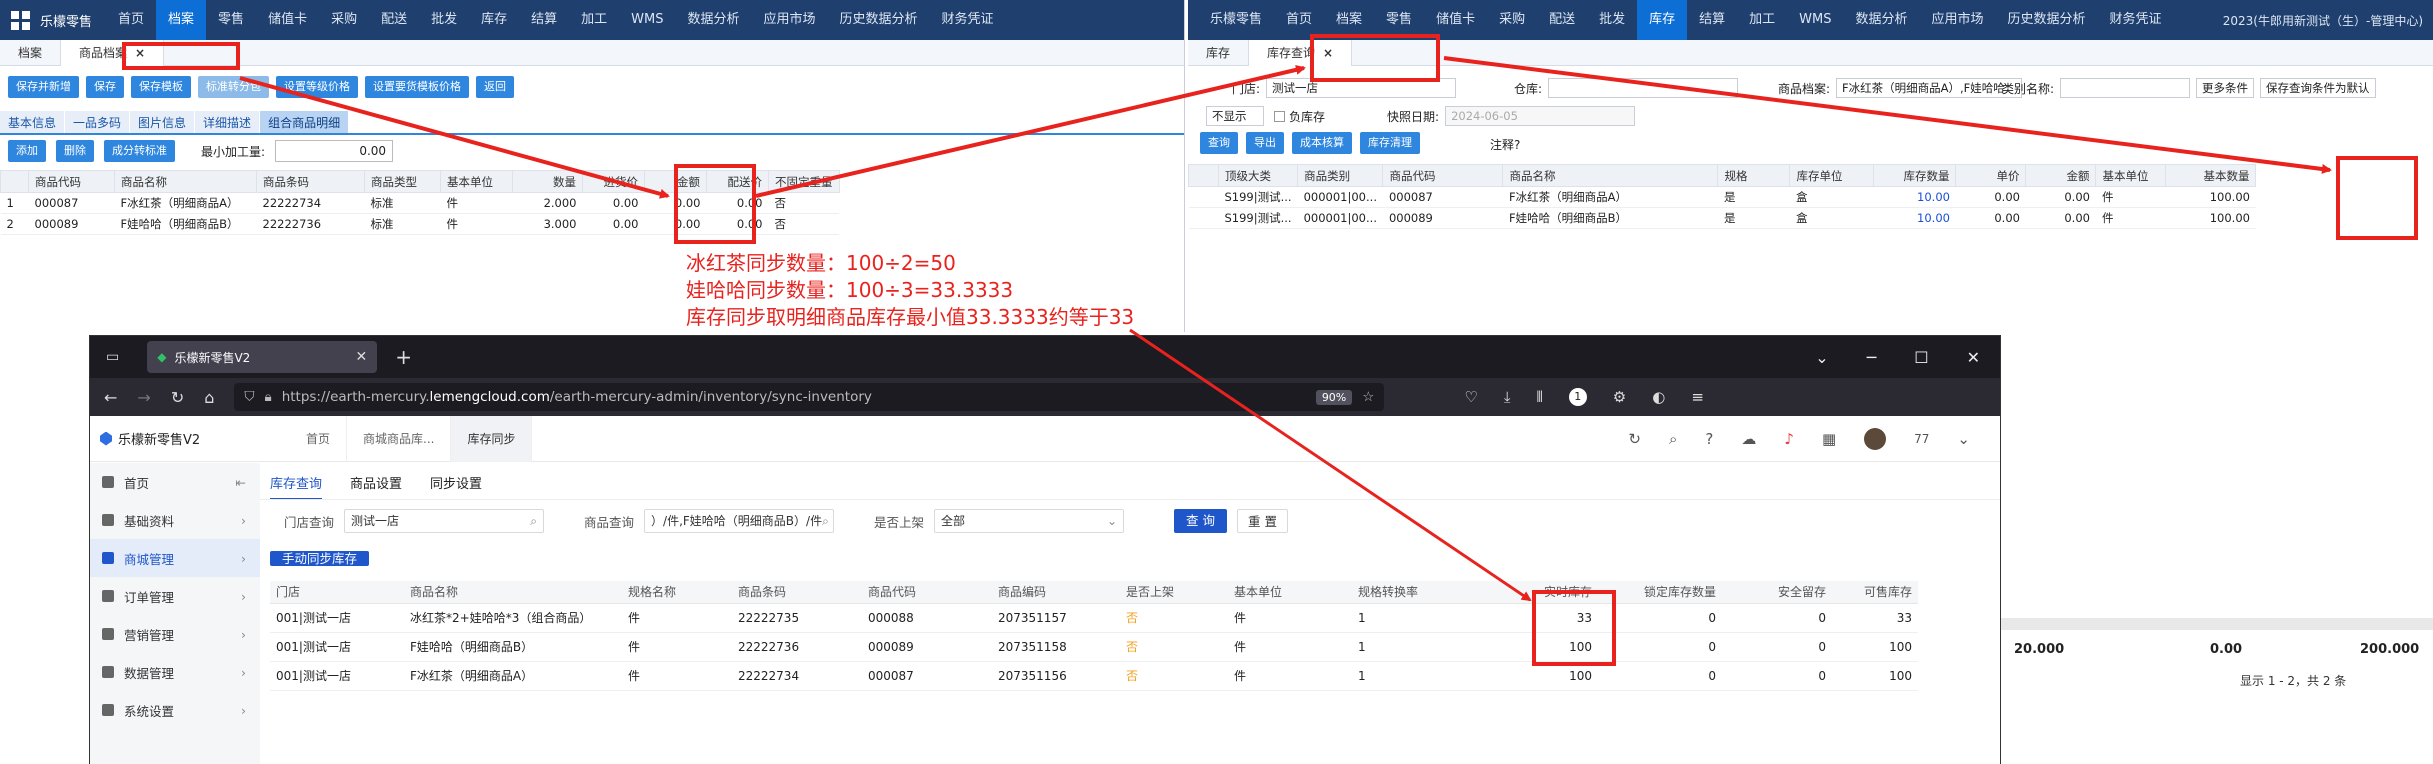 The width and height of the screenshot is (2433, 764). Describe the element at coordinates (1330, 465) in the screenshot. I see `arrow-annot-to-realtime` at that location.